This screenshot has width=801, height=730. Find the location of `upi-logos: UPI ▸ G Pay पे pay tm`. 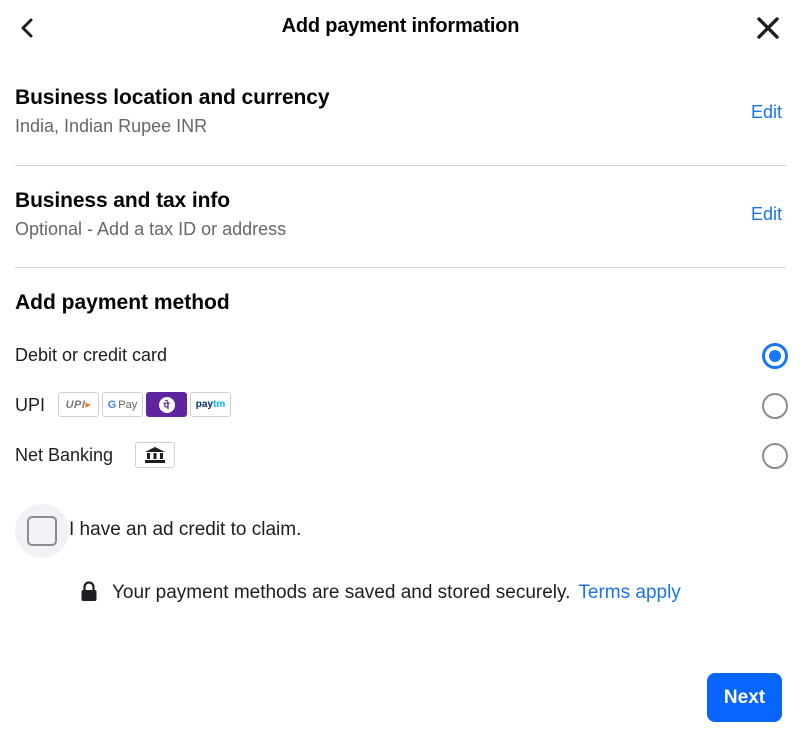

upi-logos: UPI ▸ G Pay पे pay tm is located at coordinates (144, 404).